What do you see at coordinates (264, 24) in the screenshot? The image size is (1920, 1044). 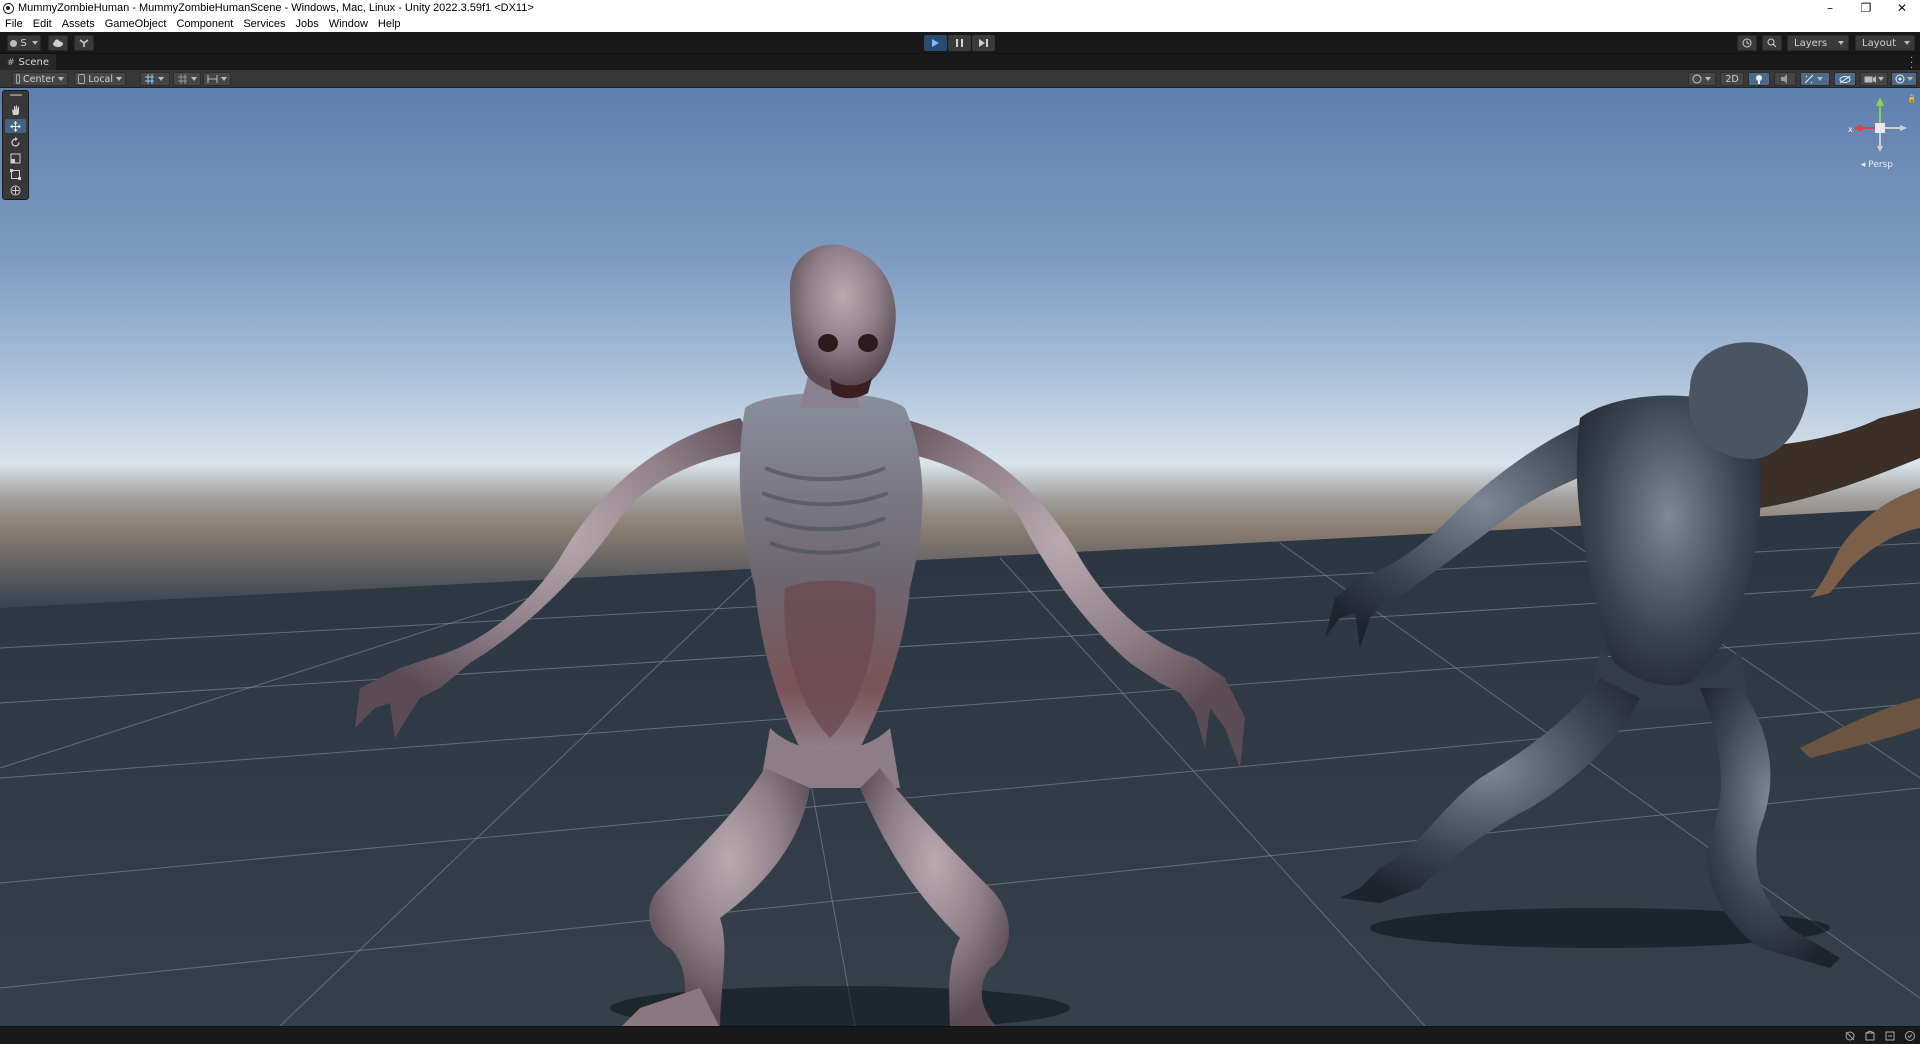 I see `menu-services: Services` at bounding box center [264, 24].